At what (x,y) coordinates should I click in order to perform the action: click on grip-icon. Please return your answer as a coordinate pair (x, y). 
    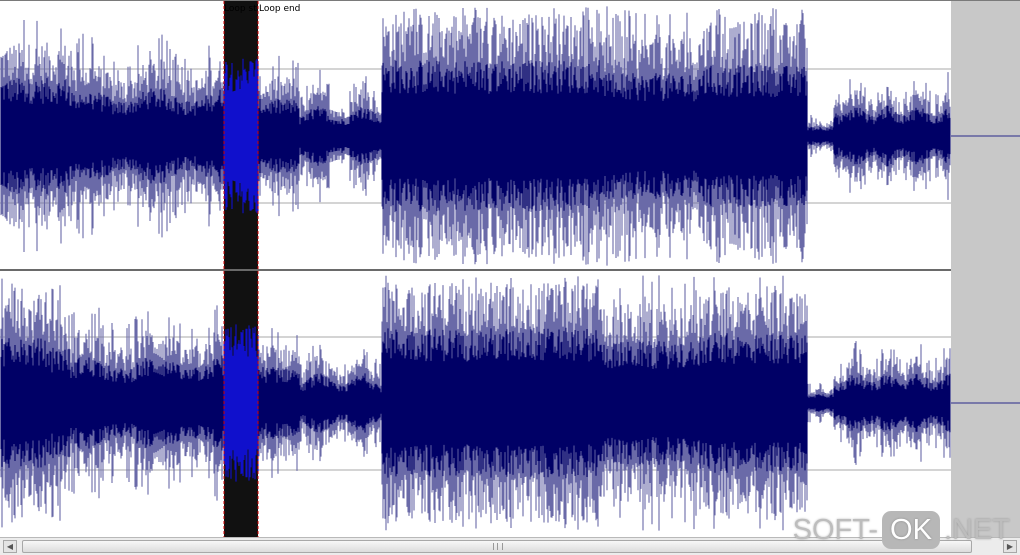
    Looking at the image, I should click on (498, 546).